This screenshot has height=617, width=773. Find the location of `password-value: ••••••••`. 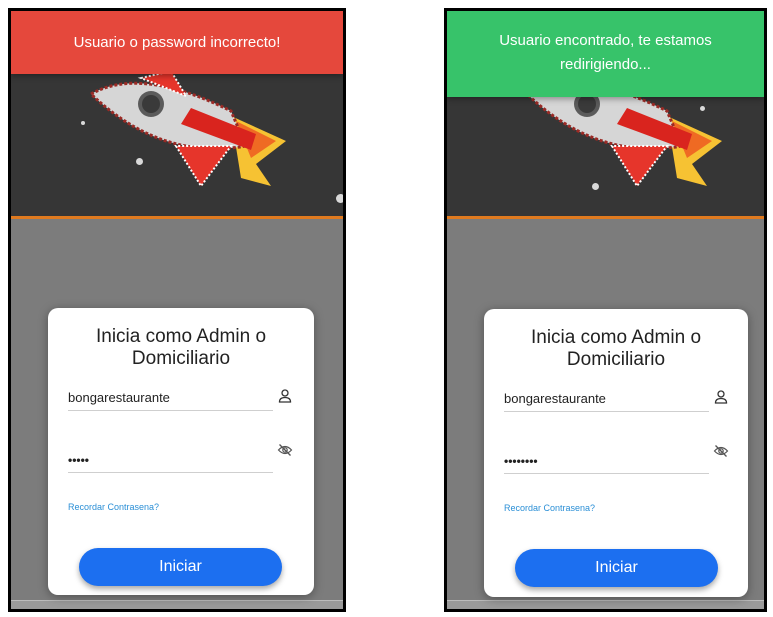

password-value: •••••••• is located at coordinates (521, 461).